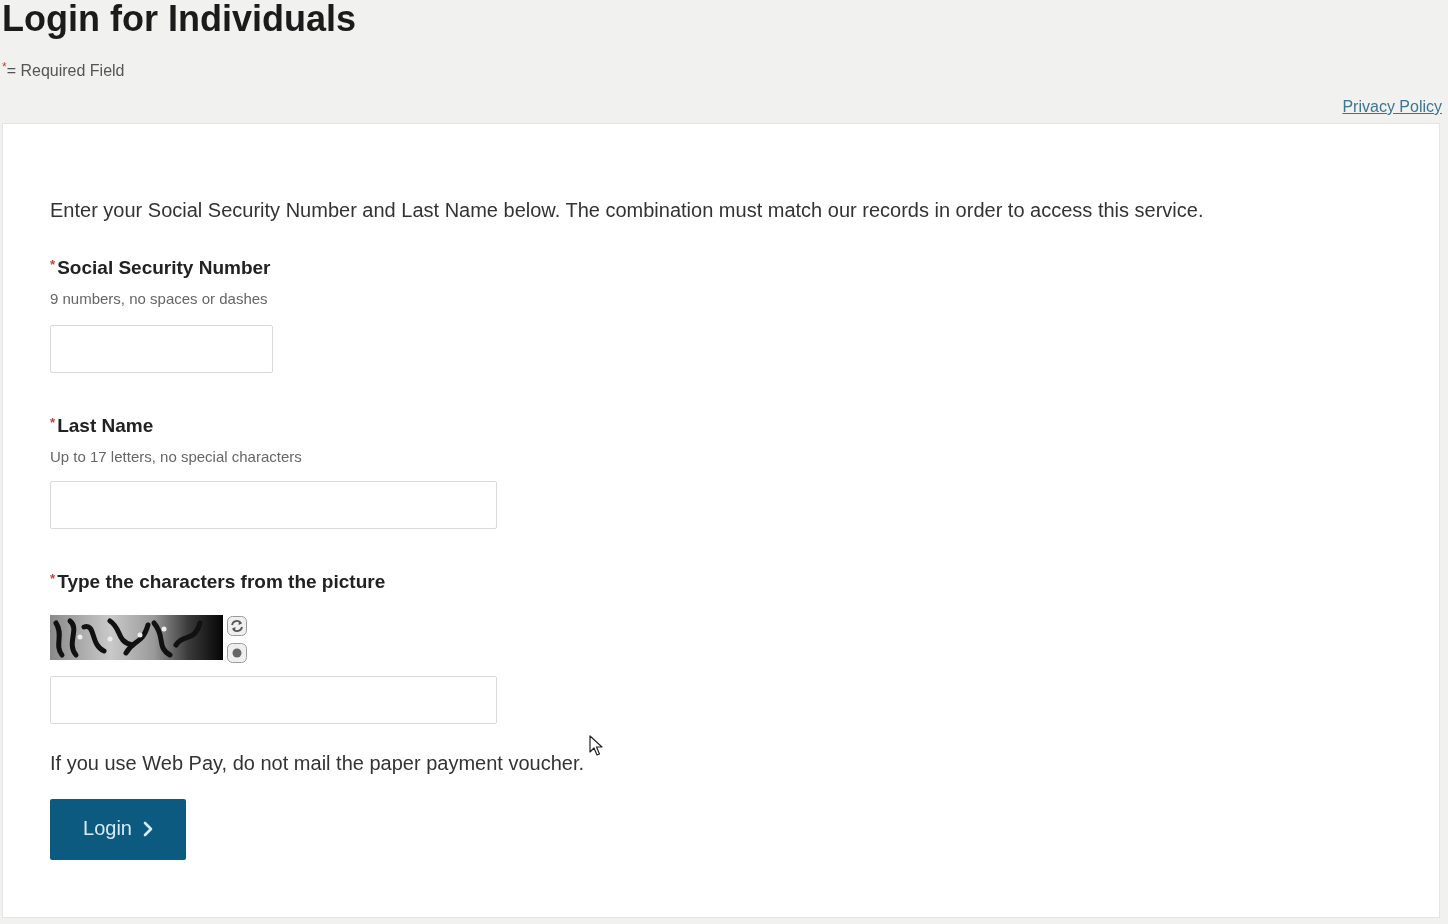 Image resolution: width=1448 pixels, height=924 pixels. Describe the element at coordinates (218, 582) in the screenshot. I see `field-label: $^{*}$Type the characters from the picture` at that location.